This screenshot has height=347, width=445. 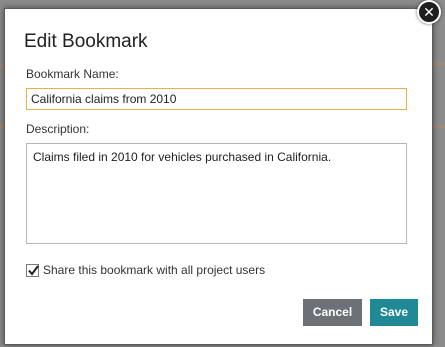 I want to click on cancel-button: Cancel, so click(x=332, y=312).